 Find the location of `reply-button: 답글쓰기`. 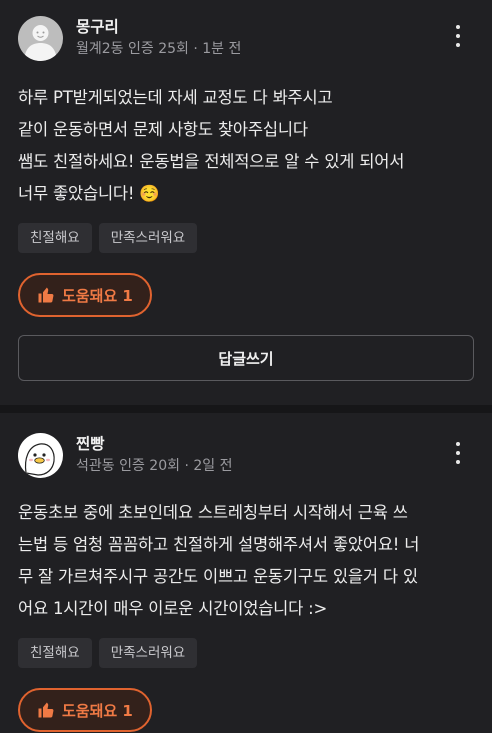

reply-button: 답글쓰기 is located at coordinates (246, 358).